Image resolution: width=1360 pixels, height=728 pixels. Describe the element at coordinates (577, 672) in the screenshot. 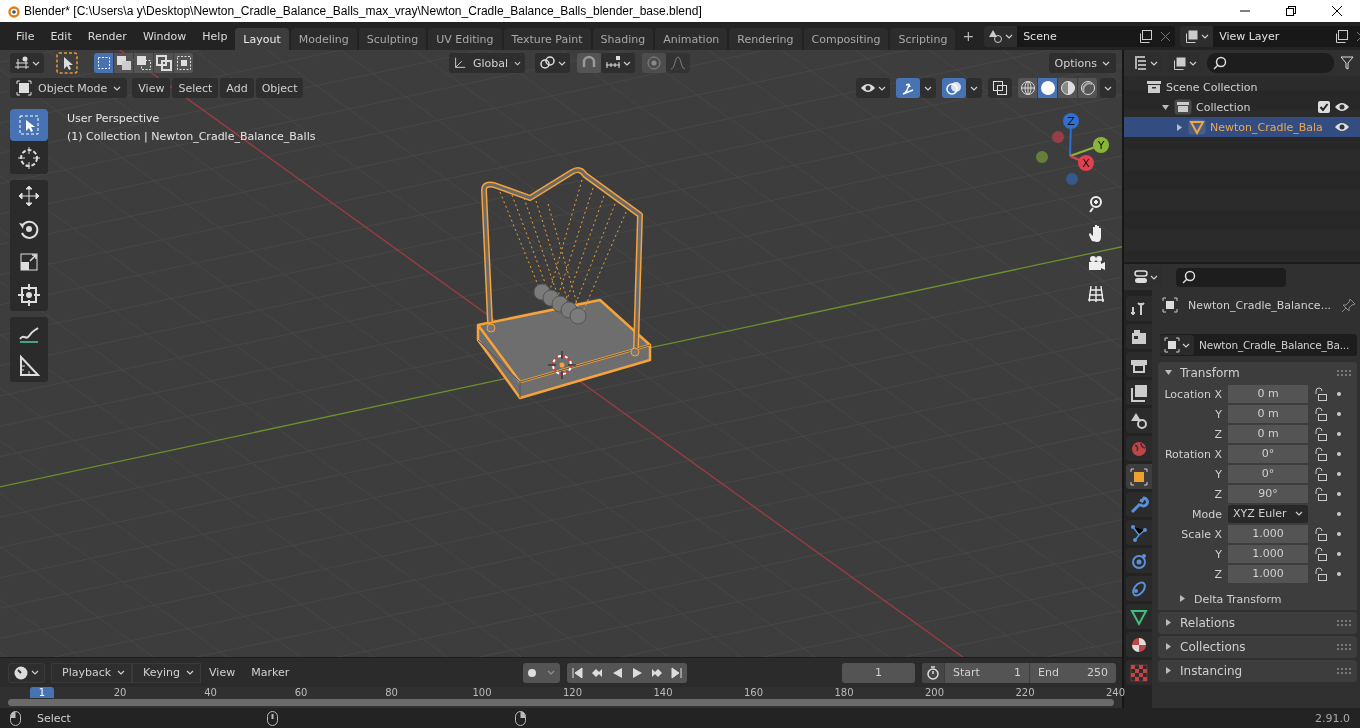

I see `jump-start-icon` at that location.